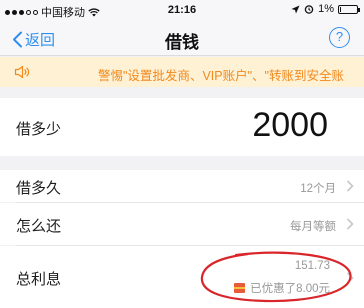  I want to click on battery-percent: 1%, so click(326, 9).